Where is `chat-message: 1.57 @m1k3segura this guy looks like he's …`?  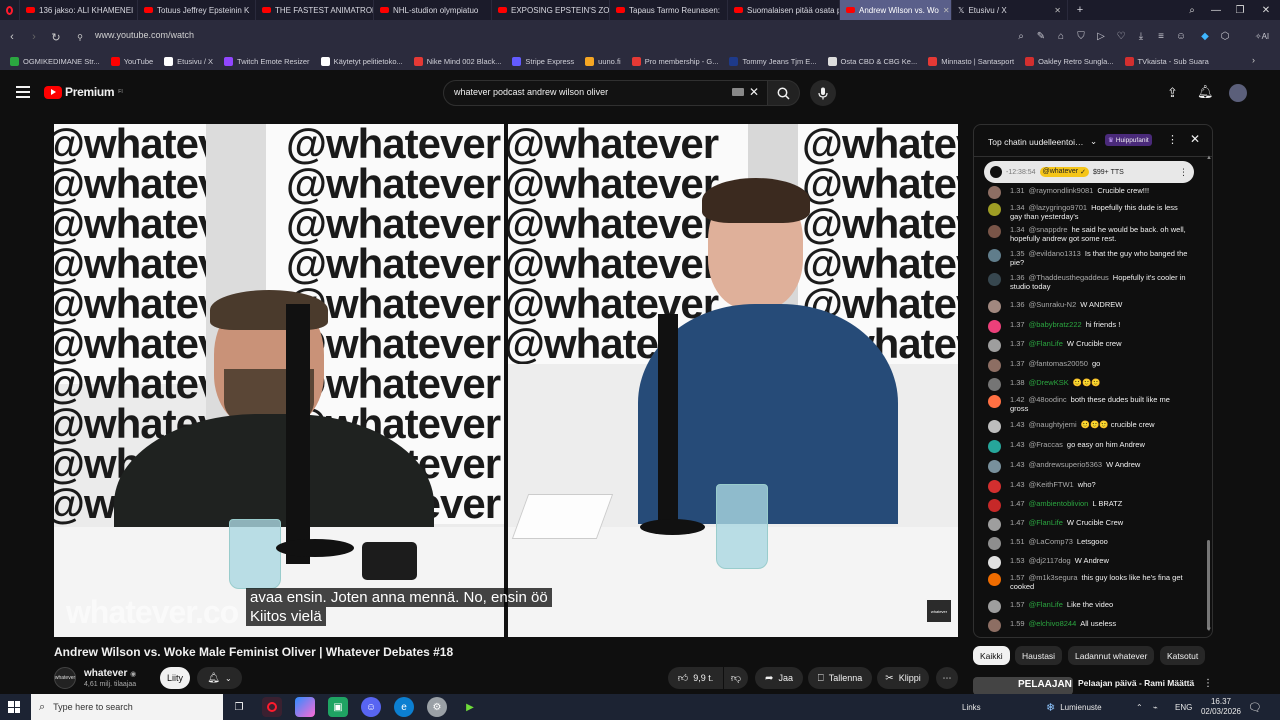 chat-message: 1.57 @m1k3segura this guy looks like he's … is located at coordinates (1088, 582).